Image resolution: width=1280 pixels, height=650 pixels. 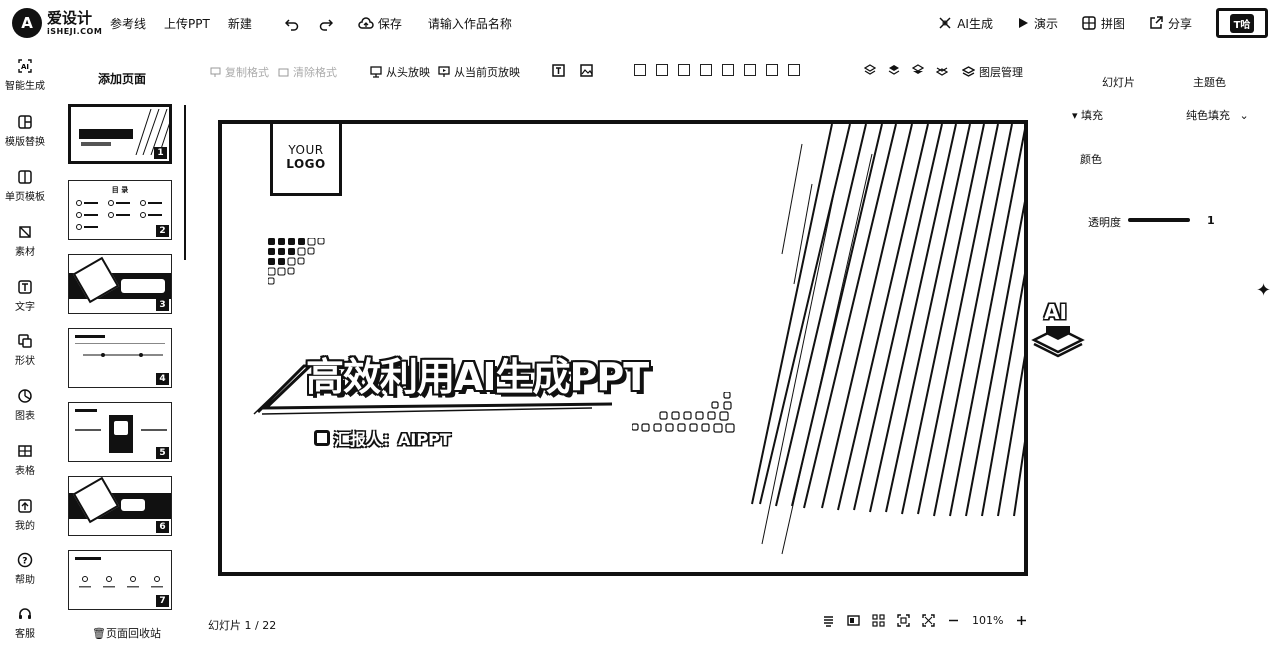 I want to click on dot-grid-left, so click(x=296, y=261).